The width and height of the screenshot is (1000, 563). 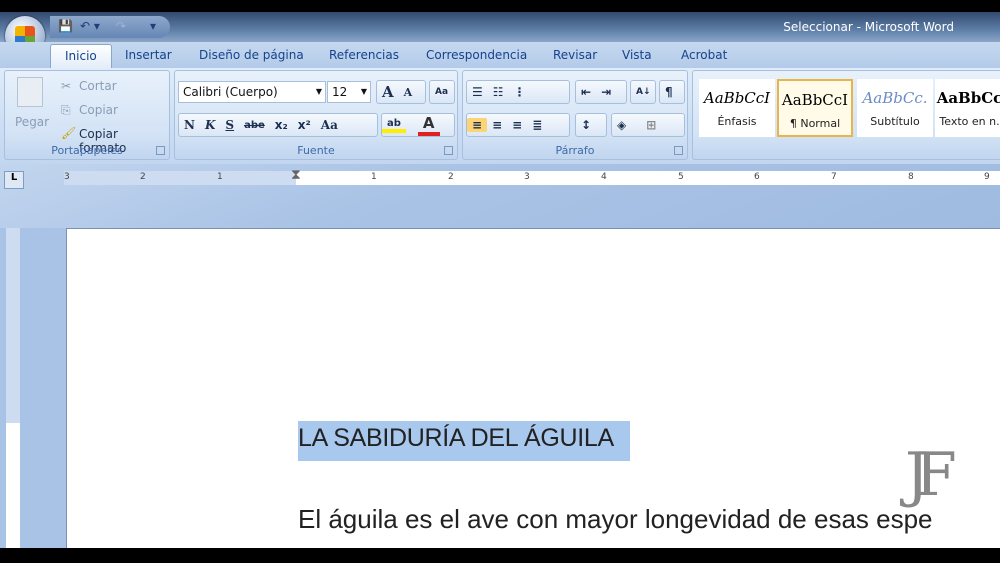 What do you see at coordinates (704, 55) in the screenshot?
I see `tab-acrobat: Acrobat` at bounding box center [704, 55].